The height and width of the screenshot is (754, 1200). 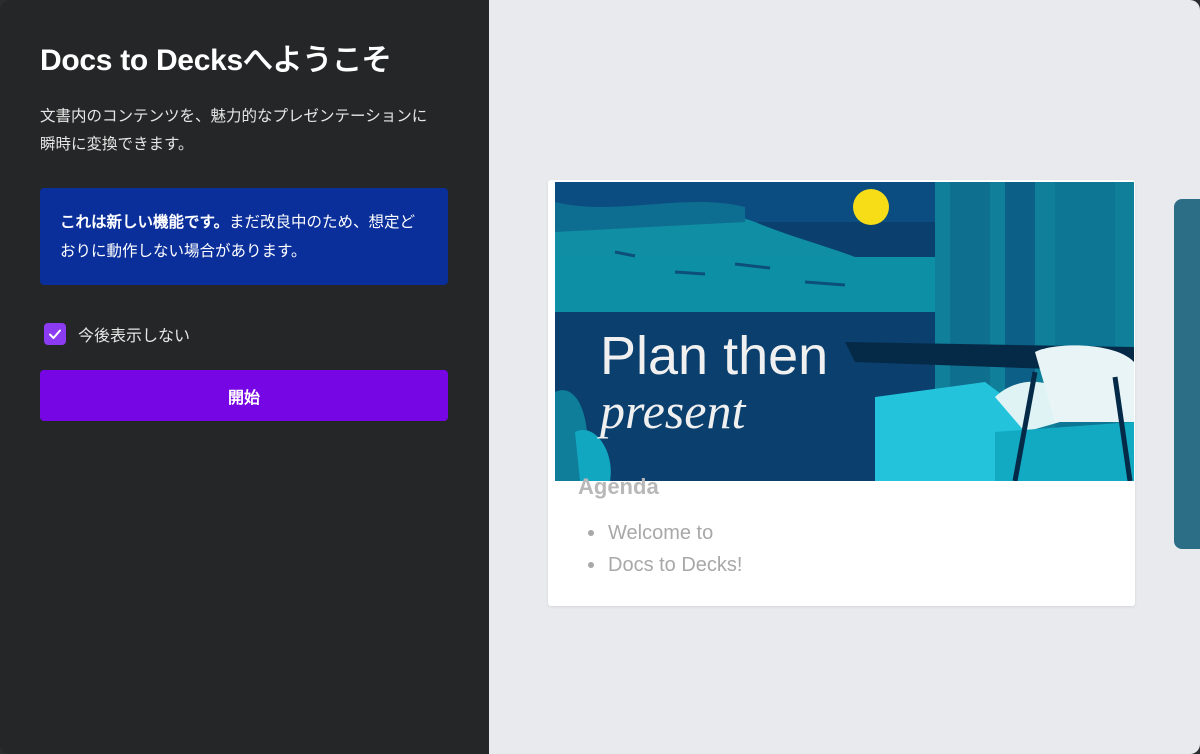 What do you see at coordinates (618, 486) in the screenshot?
I see `agenda-title: Agenda` at bounding box center [618, 486].